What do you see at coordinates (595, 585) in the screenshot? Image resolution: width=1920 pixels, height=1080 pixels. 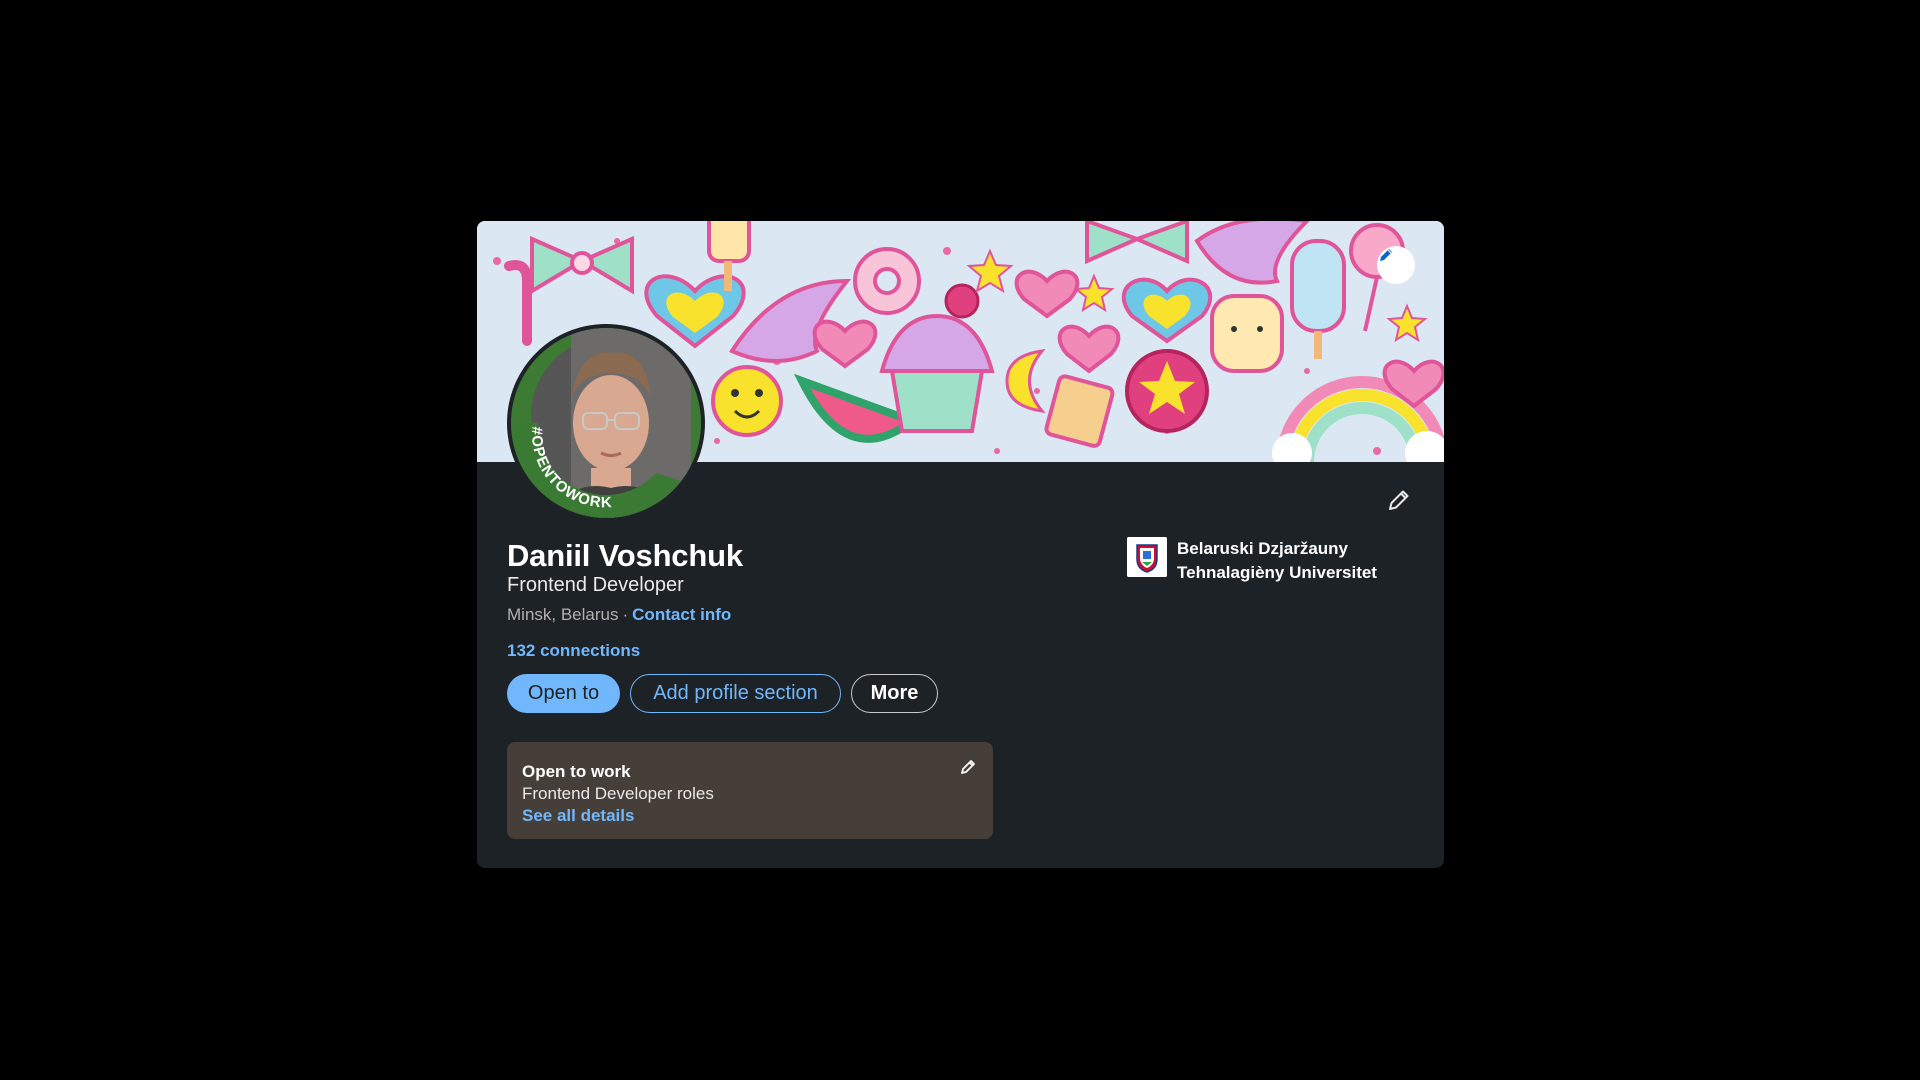 I see `profile-headline: Frontend Developer` at bounding box center [595, 585].